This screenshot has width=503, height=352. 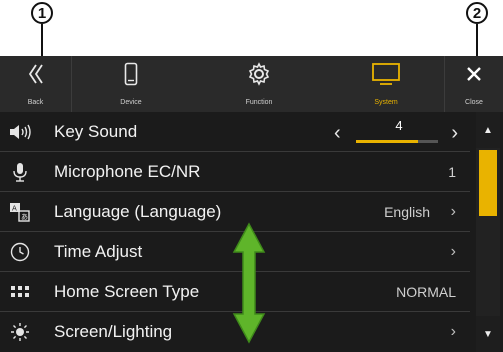 What do you see at coordinates (131, 102) in the screenshot?
I see `device-label: Device` at bounding box center [131, 102].